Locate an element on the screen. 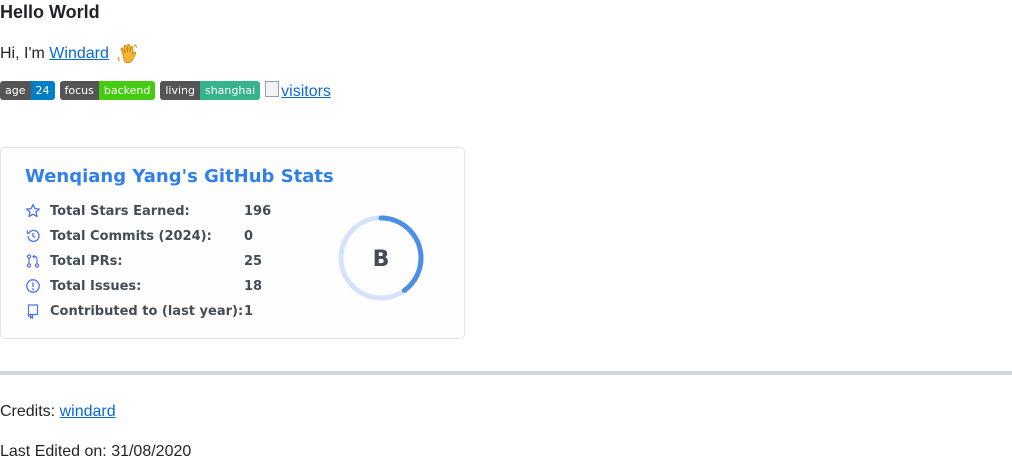 This screenshot has width=1012, height=464. stat-total-stars: Total Stars Earned: 196 is located at coordinates (148, 211).